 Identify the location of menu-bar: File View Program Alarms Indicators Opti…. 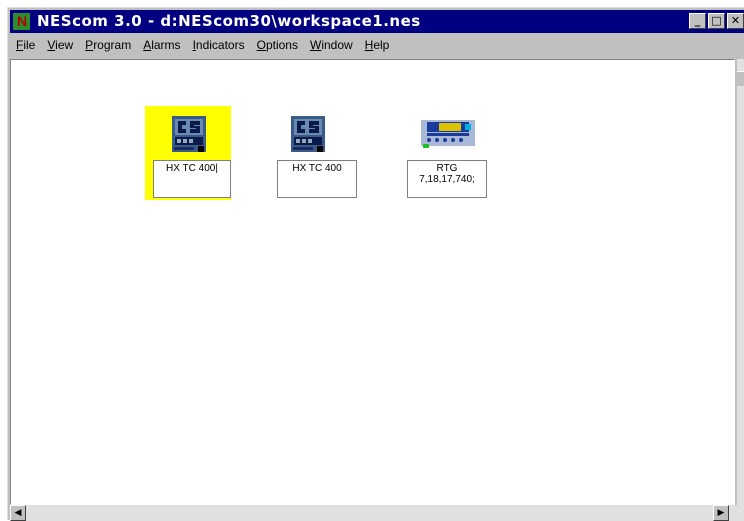
(377, 45).